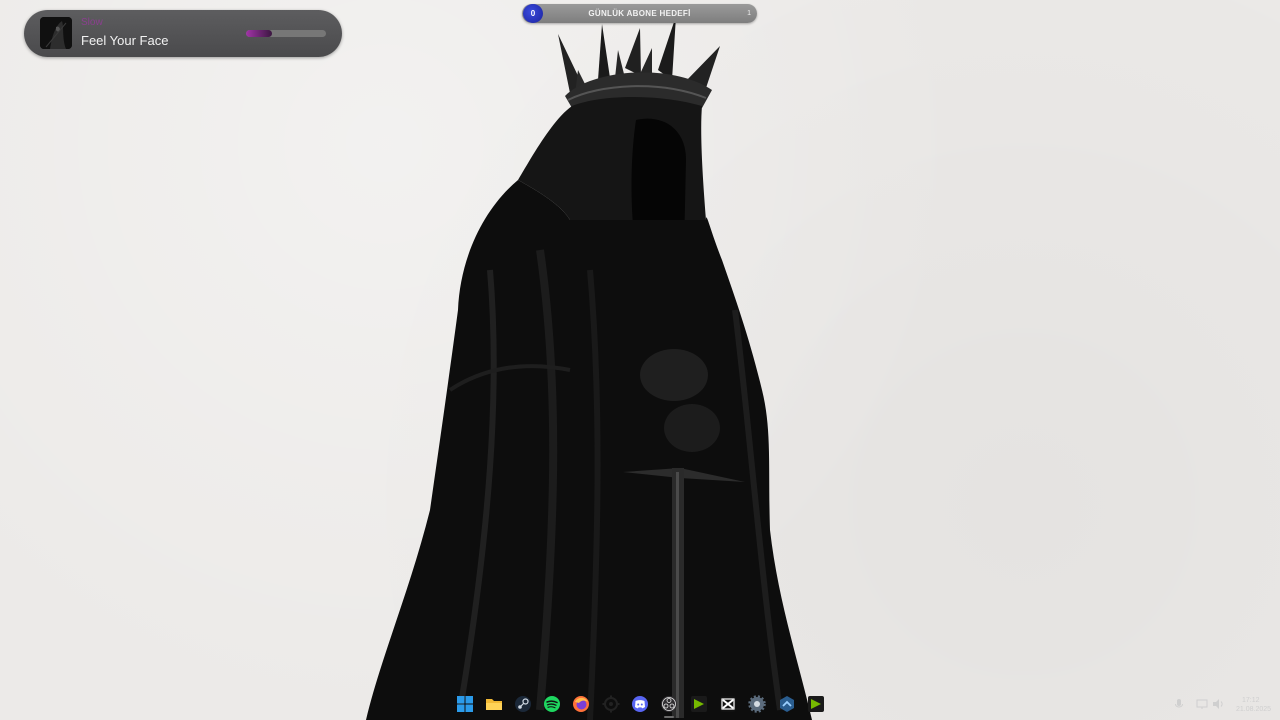 The height and width of the screenshot is (720, 1280). Describe the element at coordinates (728, 704) in the screenshot. I see `capcut-icon` at that location.